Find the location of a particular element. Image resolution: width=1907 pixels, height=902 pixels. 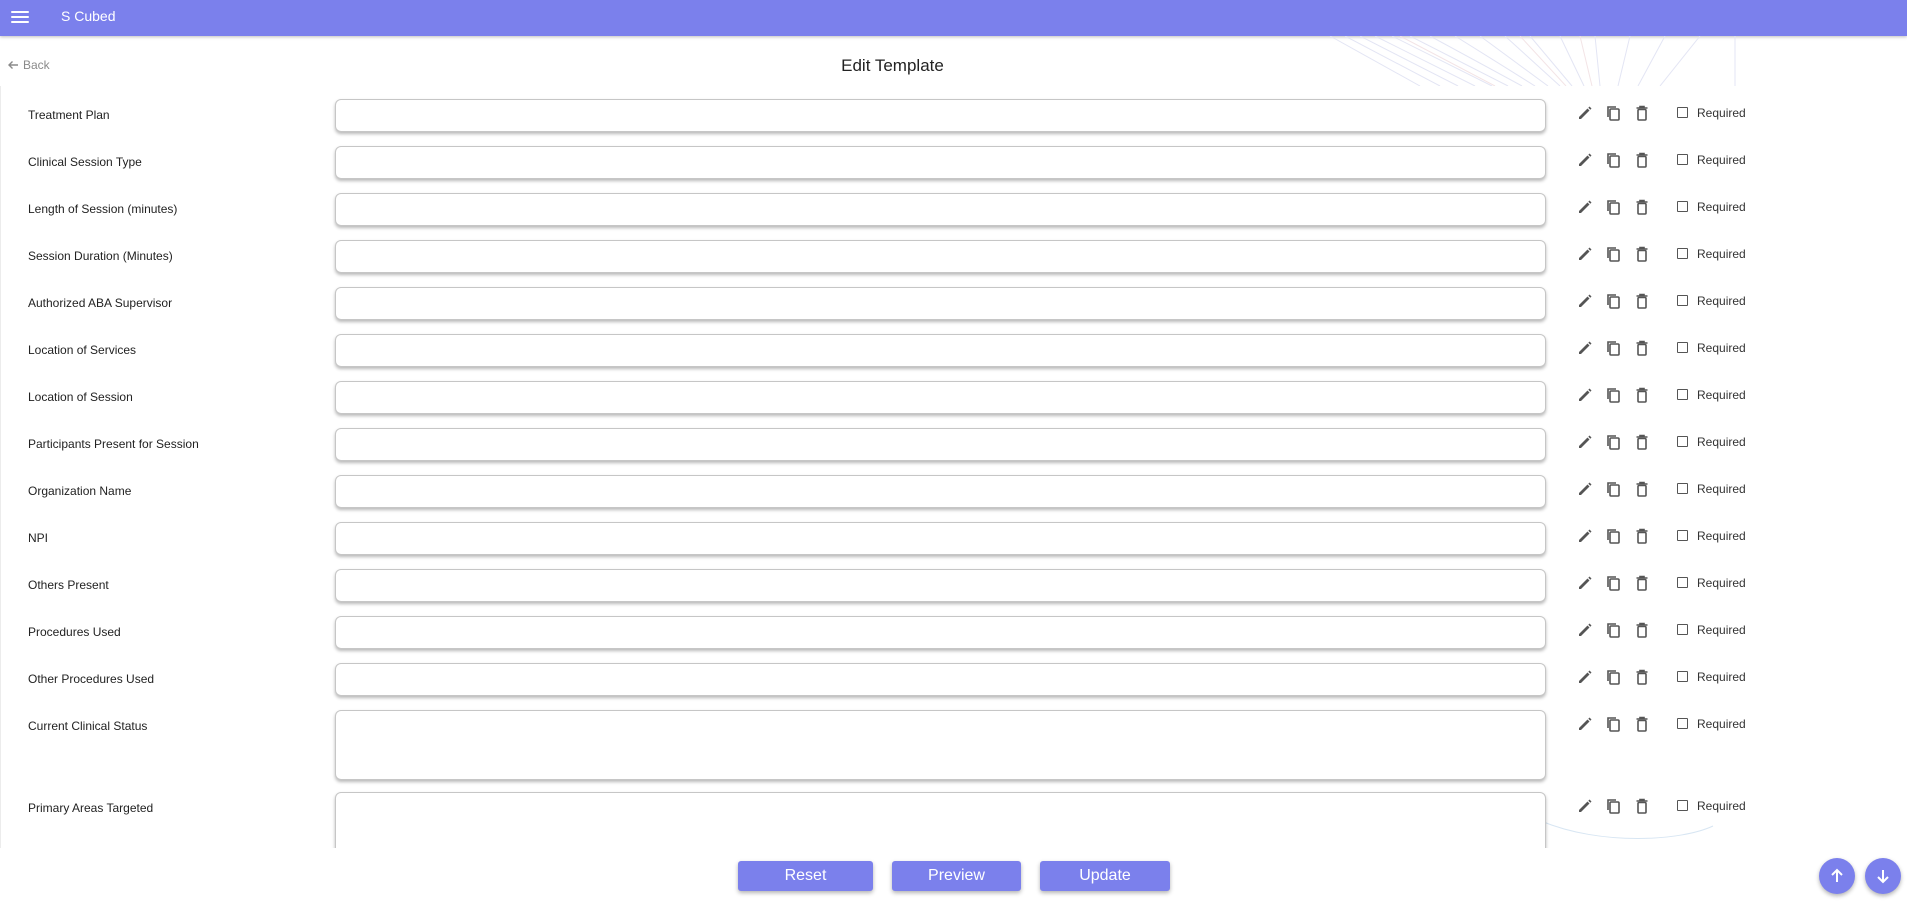

scroll-down-button is located at coordinates (1883, 876).